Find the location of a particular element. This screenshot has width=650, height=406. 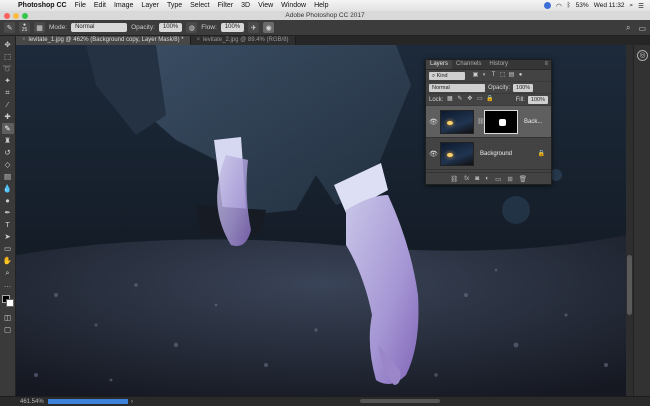

menu-type: Type is located at coordinates (174, 5).